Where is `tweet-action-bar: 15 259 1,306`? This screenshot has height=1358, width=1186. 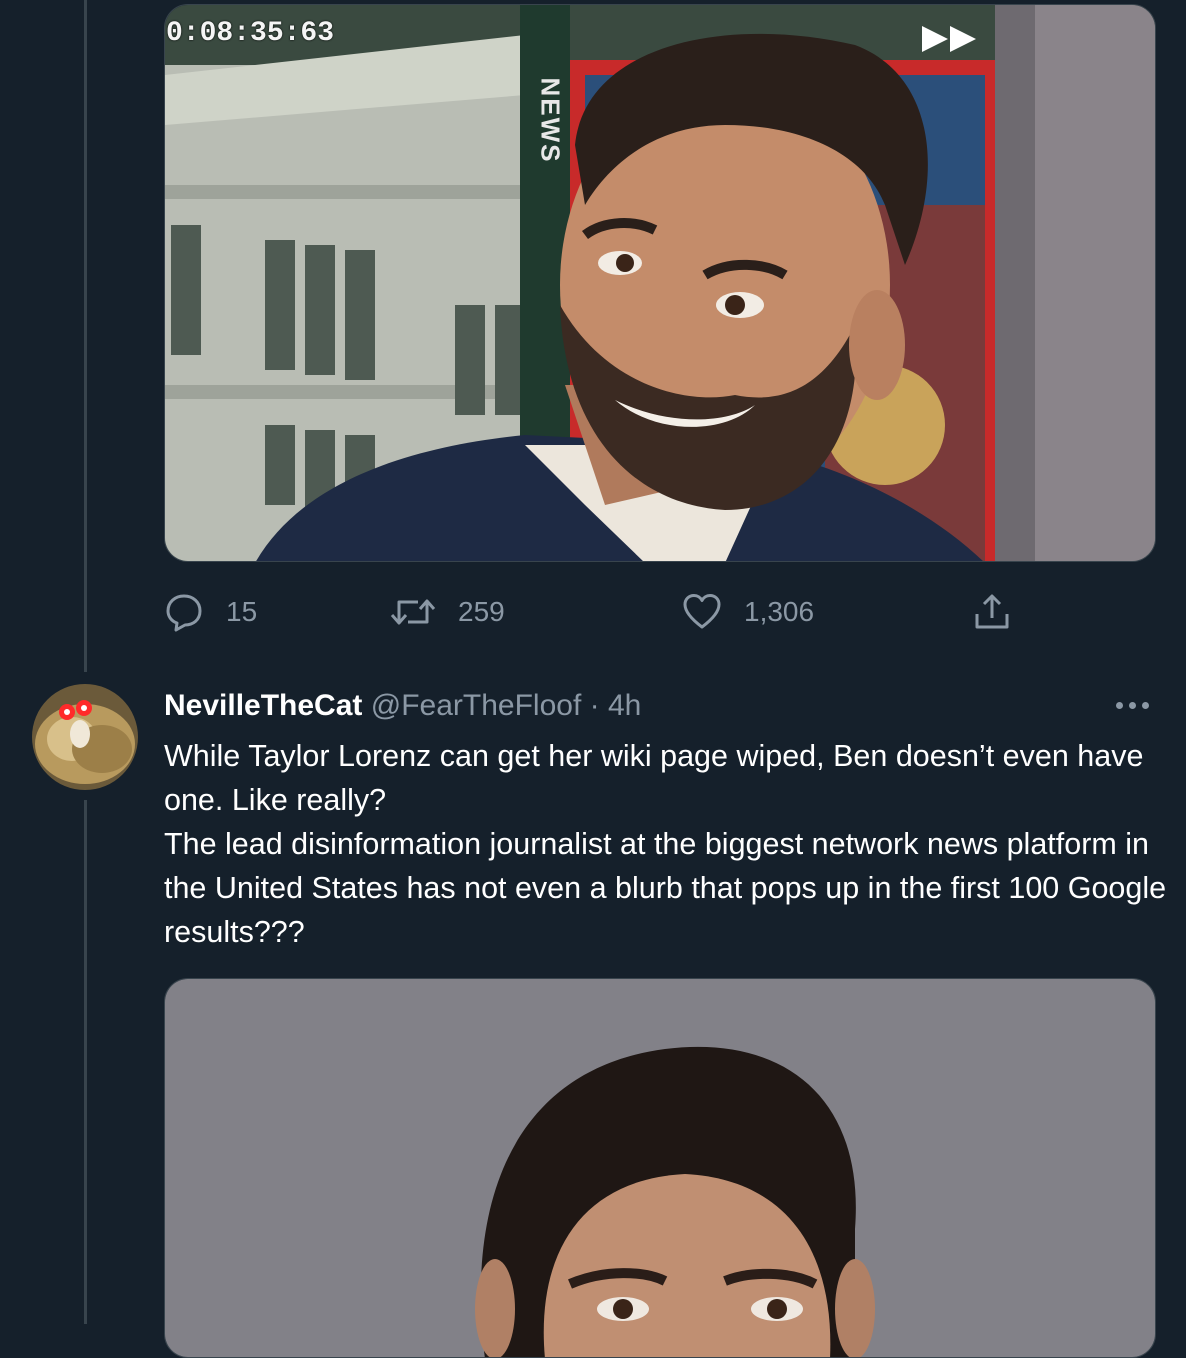
tweet-action-bar: 15 259 1,306 is located at coordinates (614, 612).